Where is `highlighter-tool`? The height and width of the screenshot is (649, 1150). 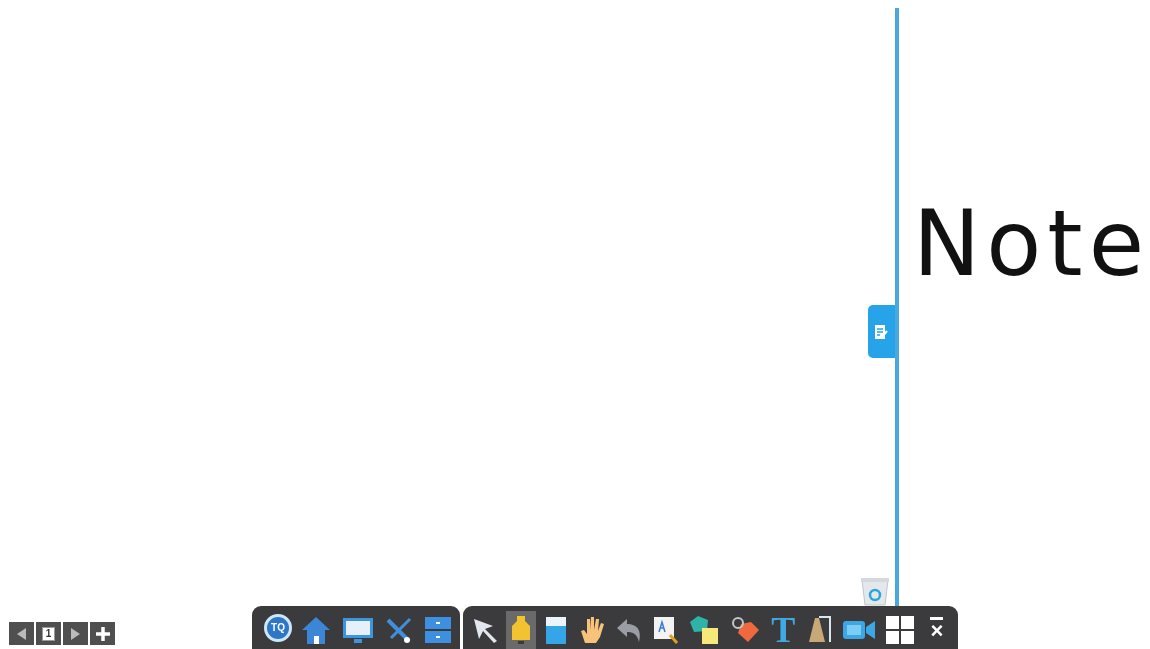 highlighter-tool is located at coordinates (520, 629).